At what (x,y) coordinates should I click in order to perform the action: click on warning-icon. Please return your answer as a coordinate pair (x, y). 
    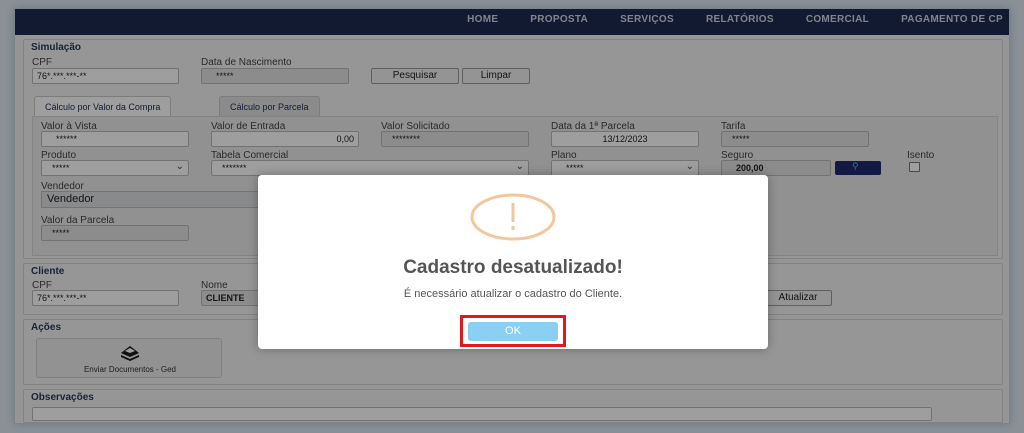
    Looking at the image, I should click on (513, 217).